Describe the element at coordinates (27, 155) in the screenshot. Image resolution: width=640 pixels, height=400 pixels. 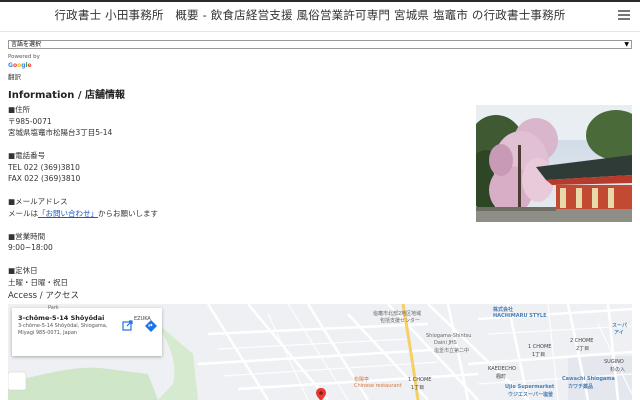
I see `phone-label: ■電話番号` at that location.